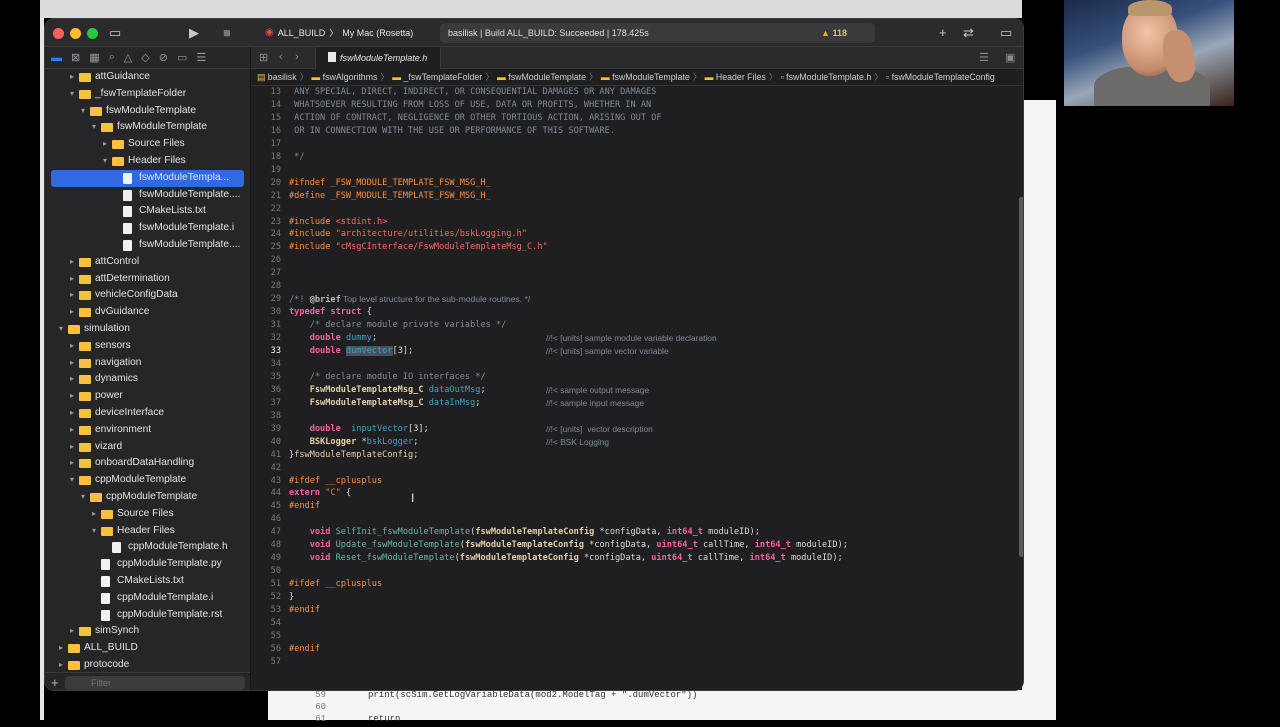 Image resolution: width=1280 pixels, height=727 pixels. What do you see at coordinates (637, 519) in the screenshot?
I see `code-line: 46` at bounding box center [637, 519].